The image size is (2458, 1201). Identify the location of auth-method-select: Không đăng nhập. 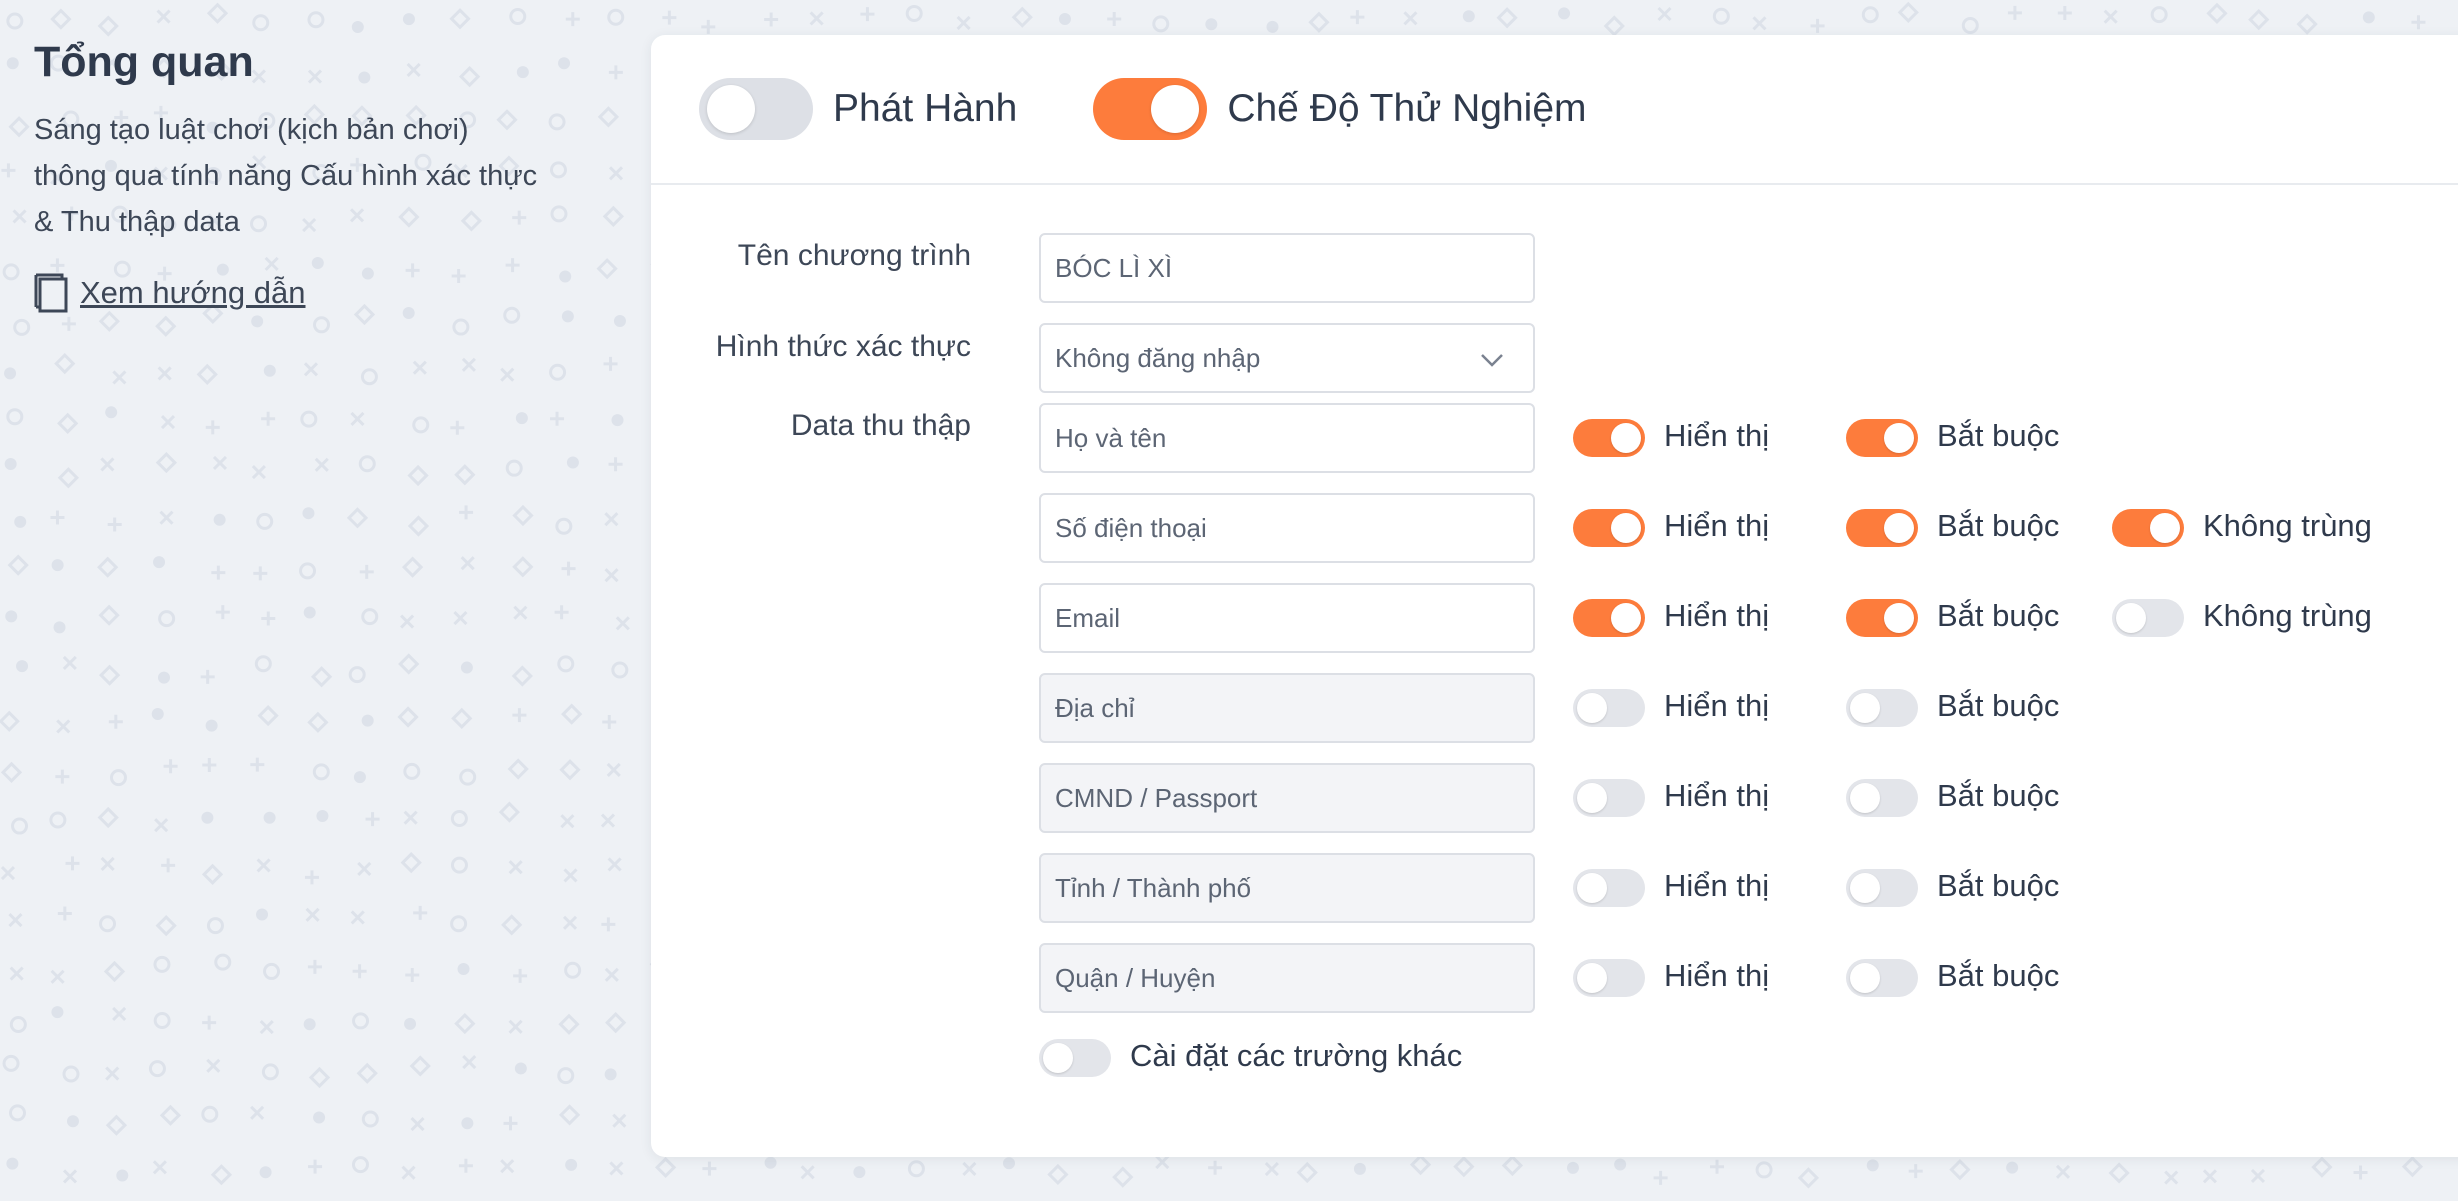
(1287, 358).